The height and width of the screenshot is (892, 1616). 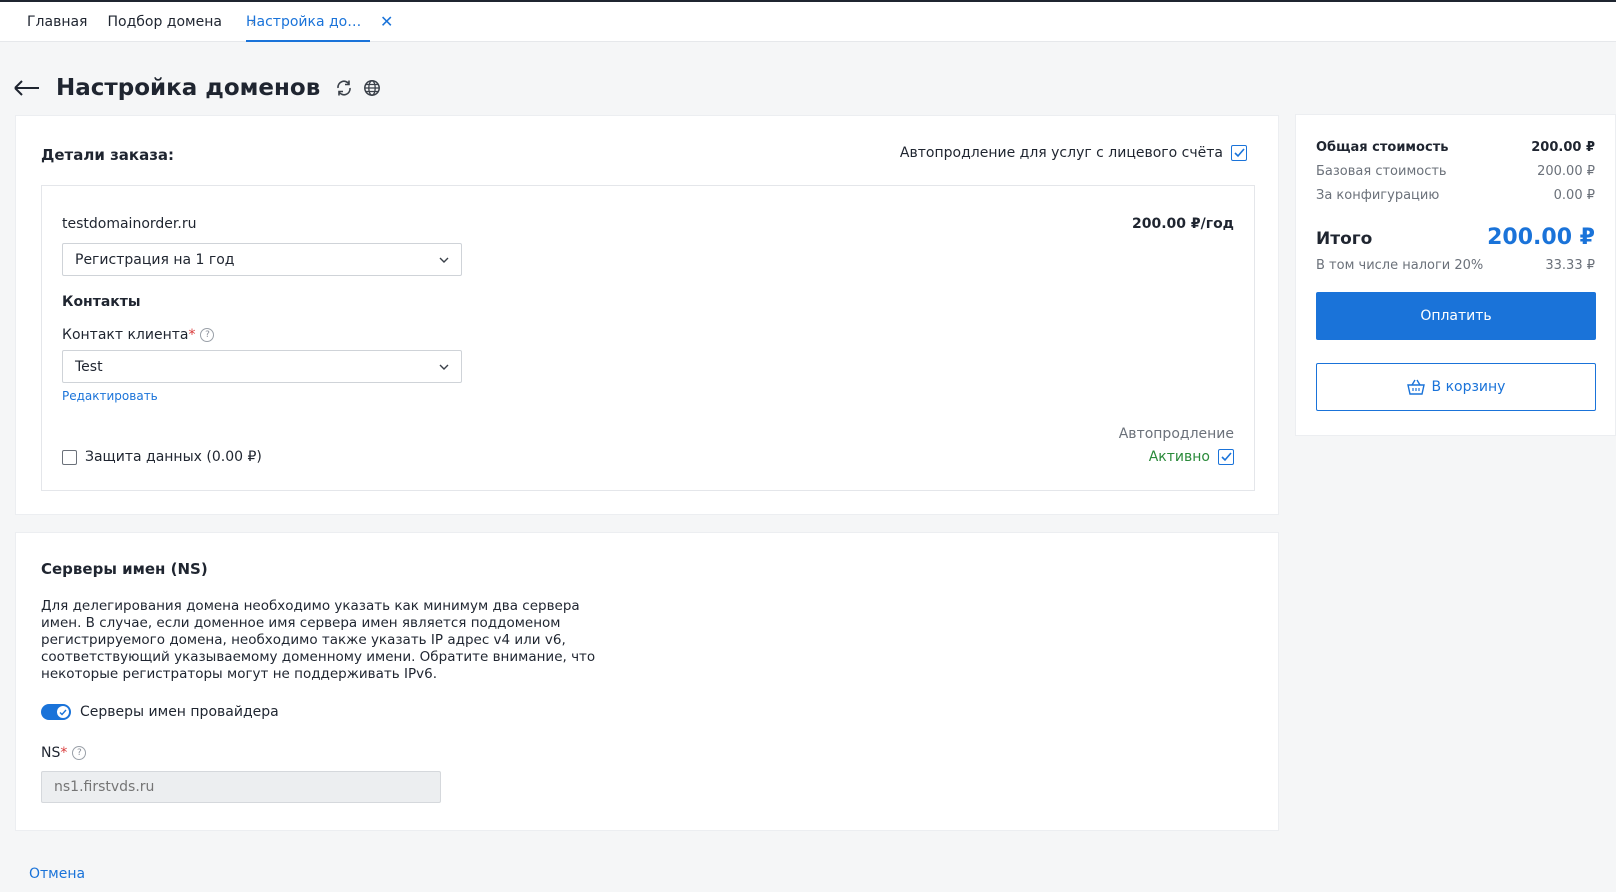 I want to click on basket-icon, so click(x=1415, y=387).